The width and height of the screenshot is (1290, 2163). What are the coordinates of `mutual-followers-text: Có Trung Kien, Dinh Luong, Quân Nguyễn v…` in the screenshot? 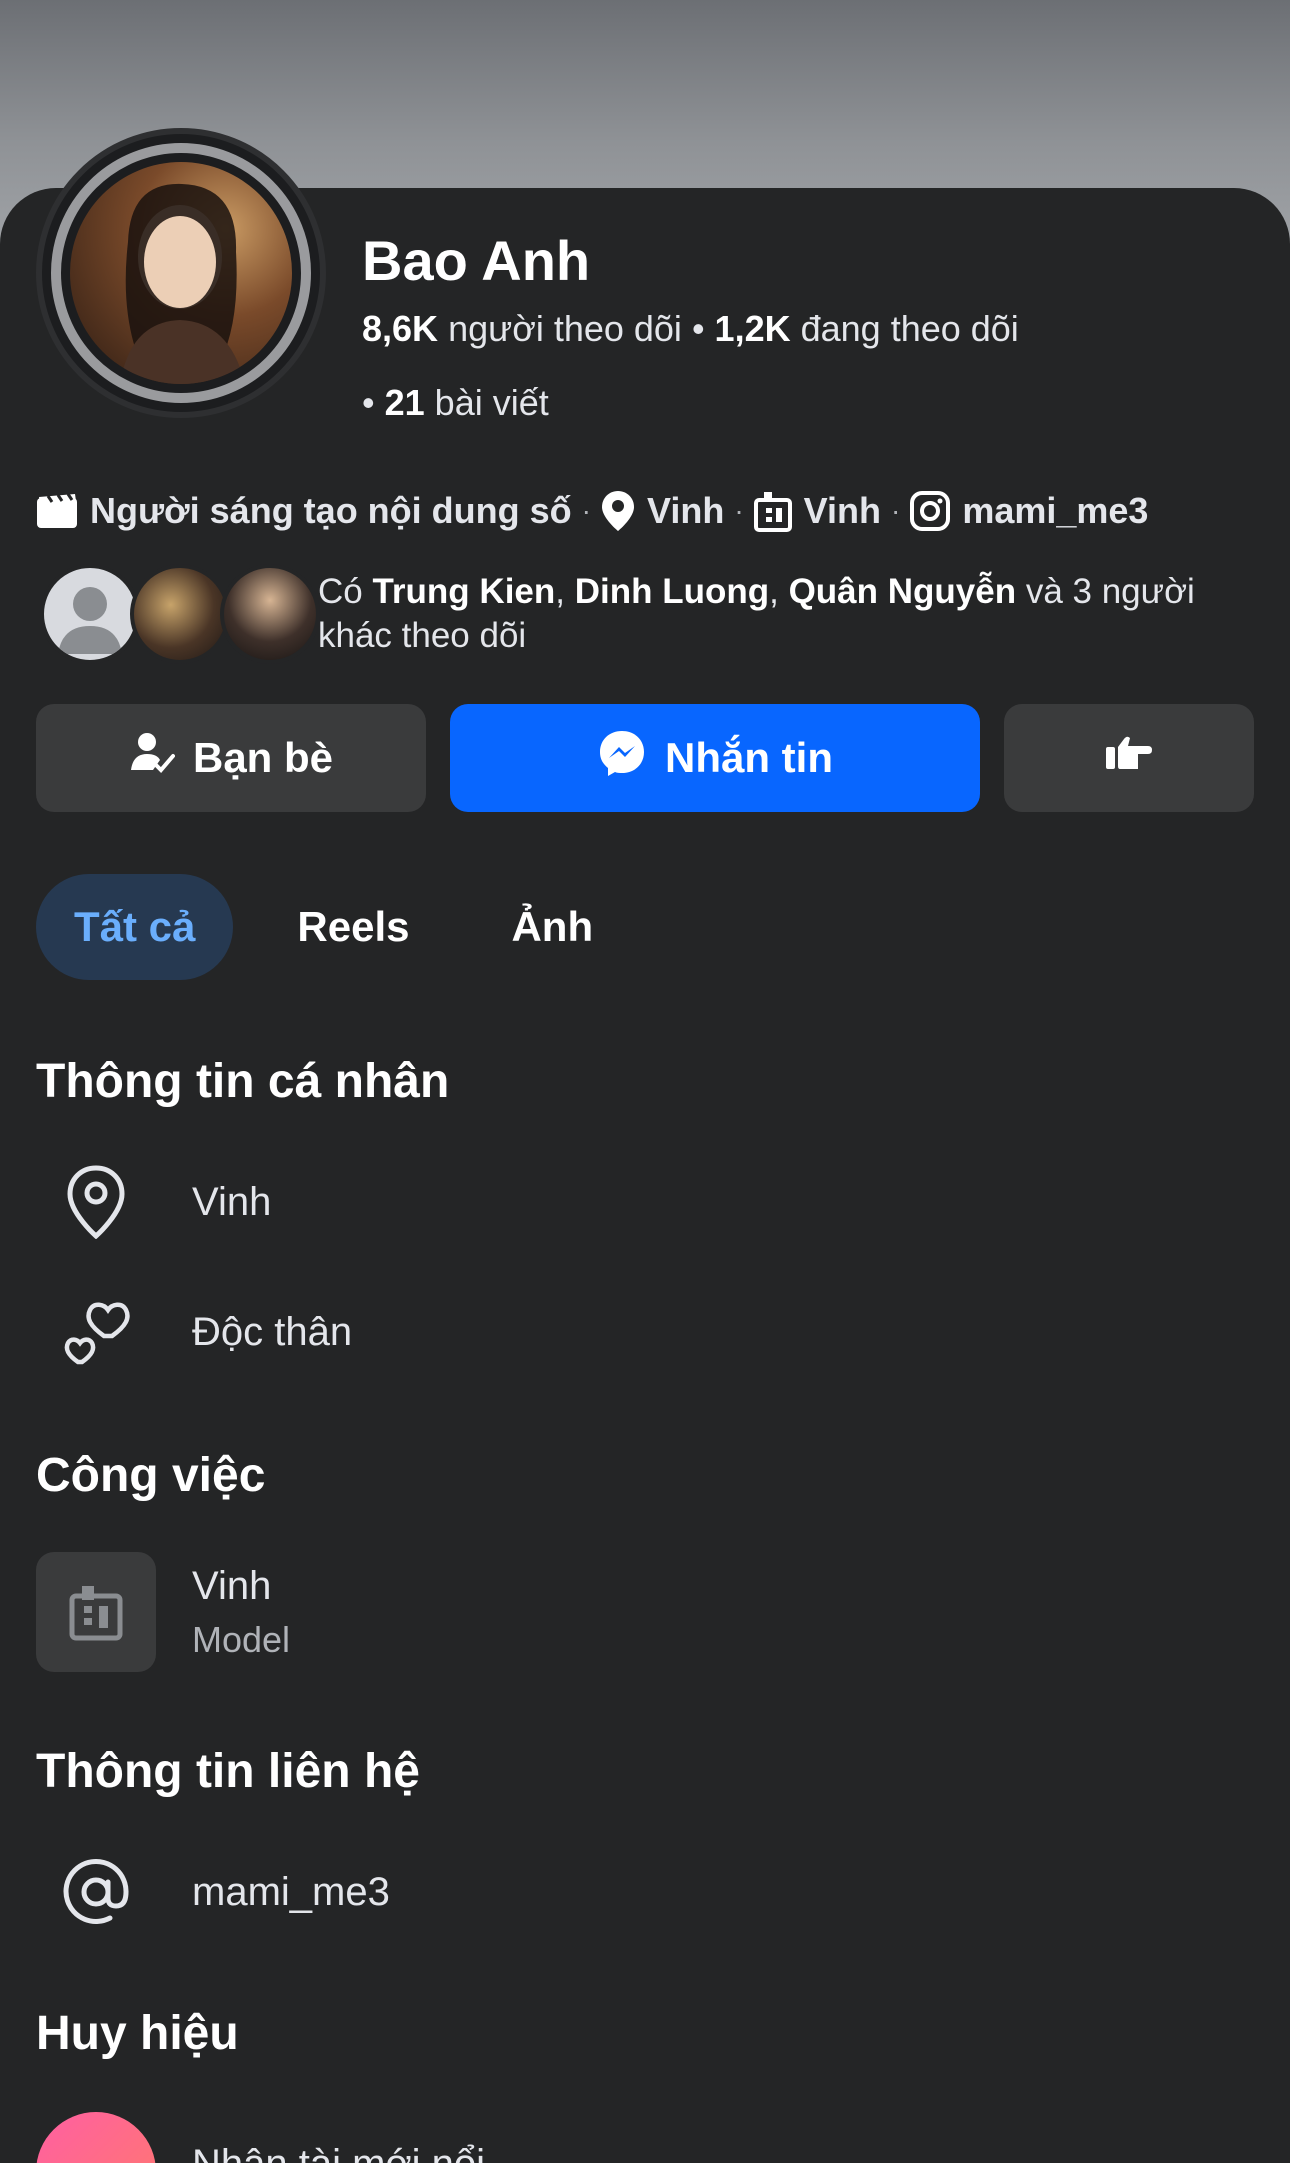 It's located at (756, 613).